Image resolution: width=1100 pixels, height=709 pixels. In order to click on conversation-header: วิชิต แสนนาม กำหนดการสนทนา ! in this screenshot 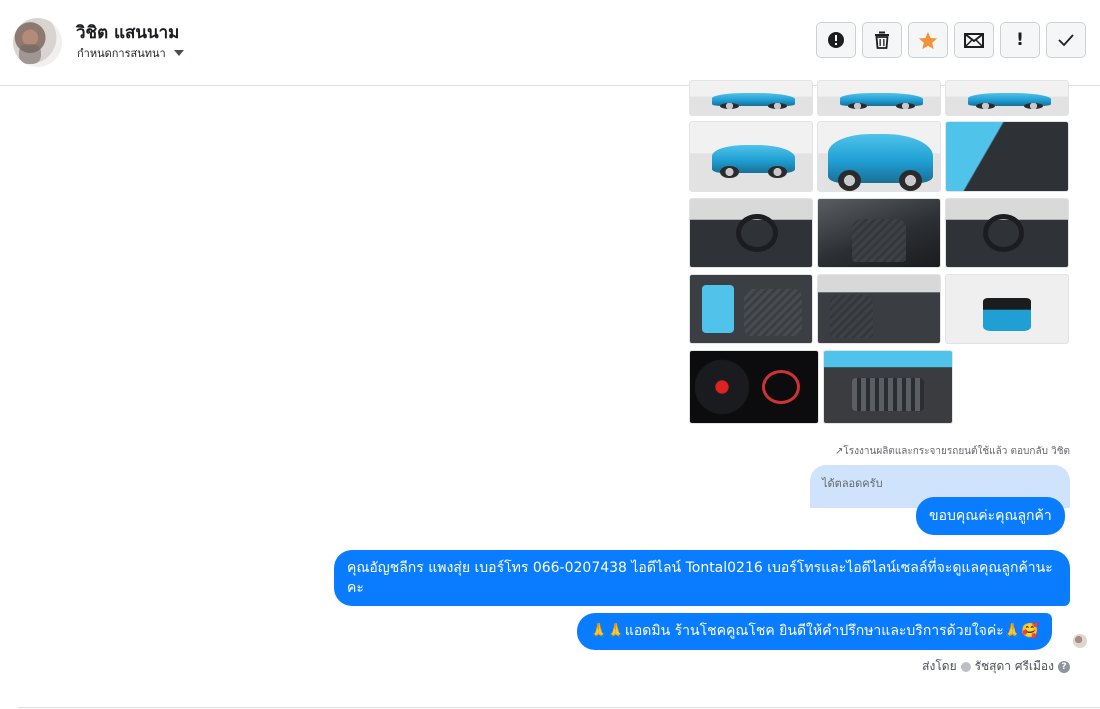, I will do `click(550, 43)`.